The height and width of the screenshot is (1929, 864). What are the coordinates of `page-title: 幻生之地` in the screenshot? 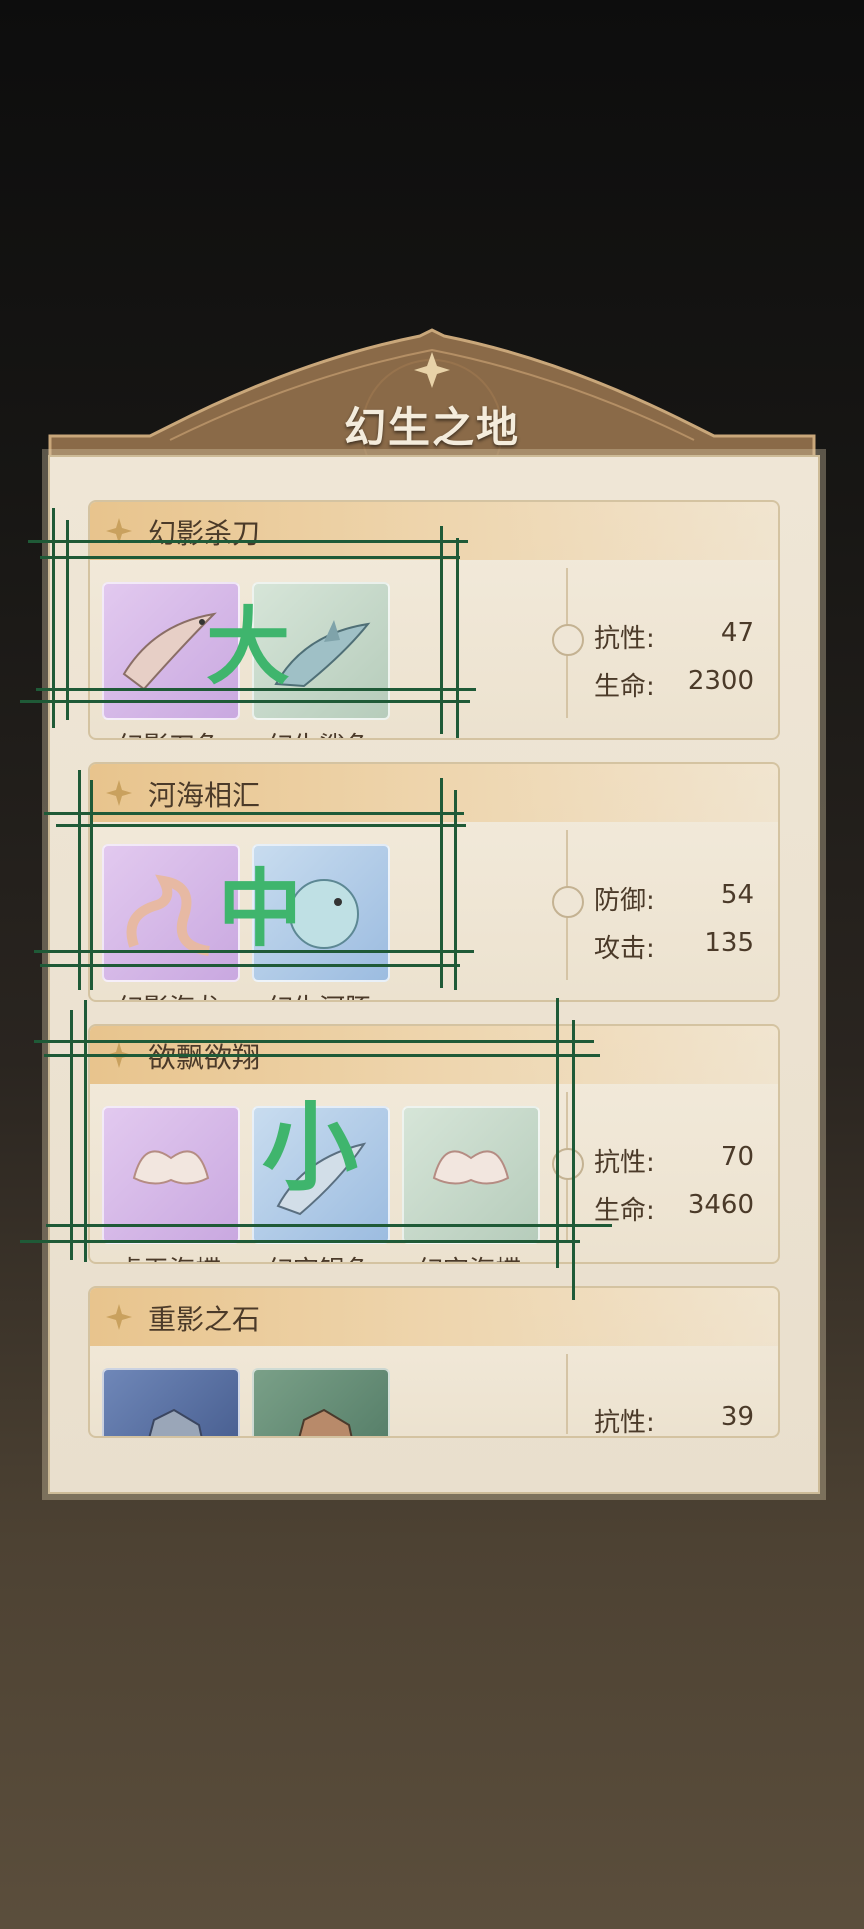 It's located at (431, 427).